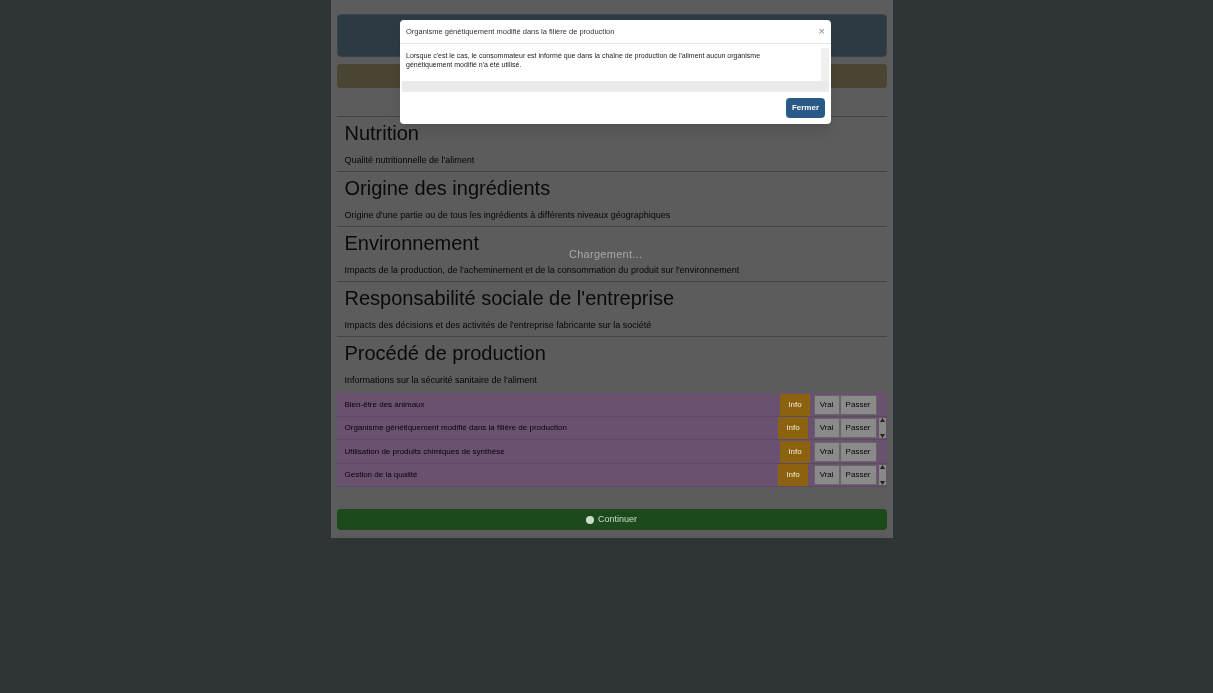  I want to click on section-title: Origine des ingrédients, so click(447, 189).